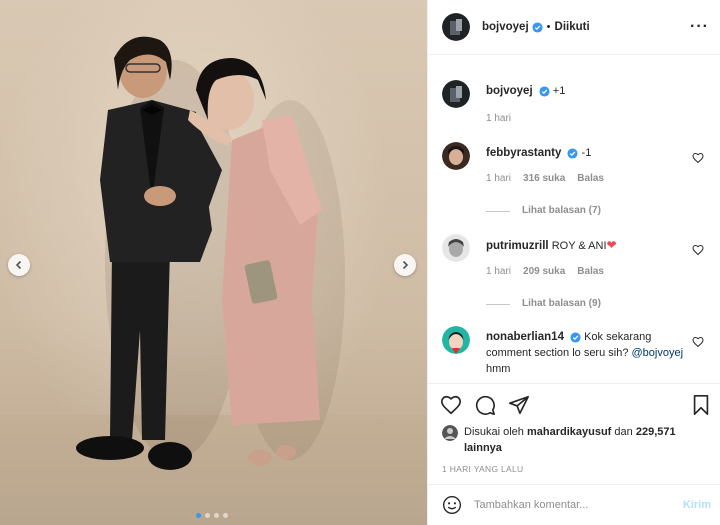 The height and width of the screenshot is (525, 720). I want to click on more-options-icon: ···, so click(699, 27).